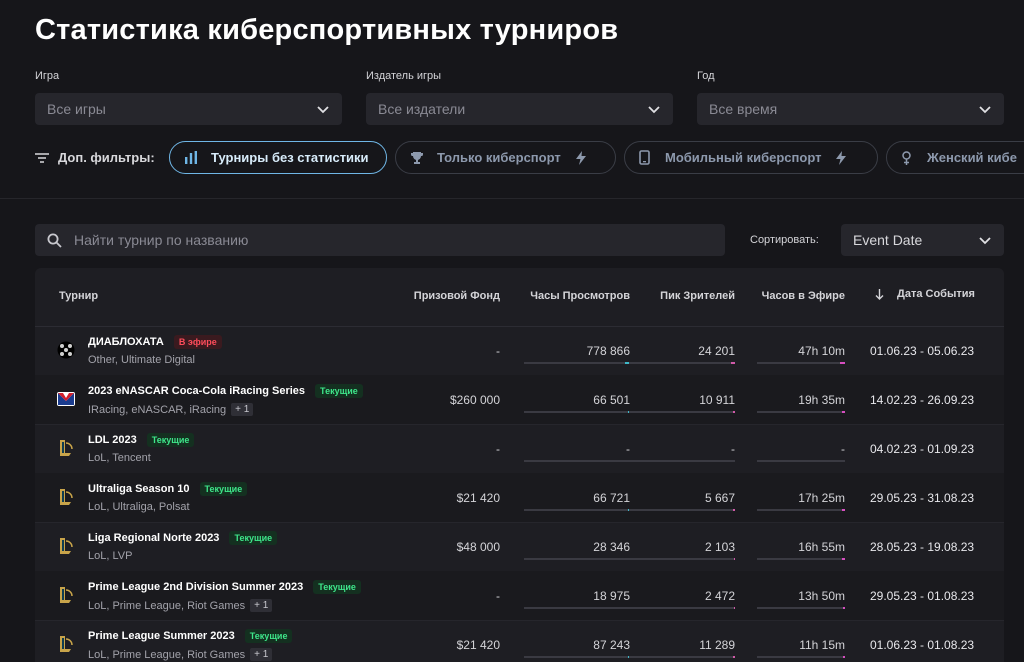 The height and width of the screenshot is (662, 1024). Describe the element at coordinates (380, 240) in the screenshot. I see `search-input: Найти турнир по названию` at that location.